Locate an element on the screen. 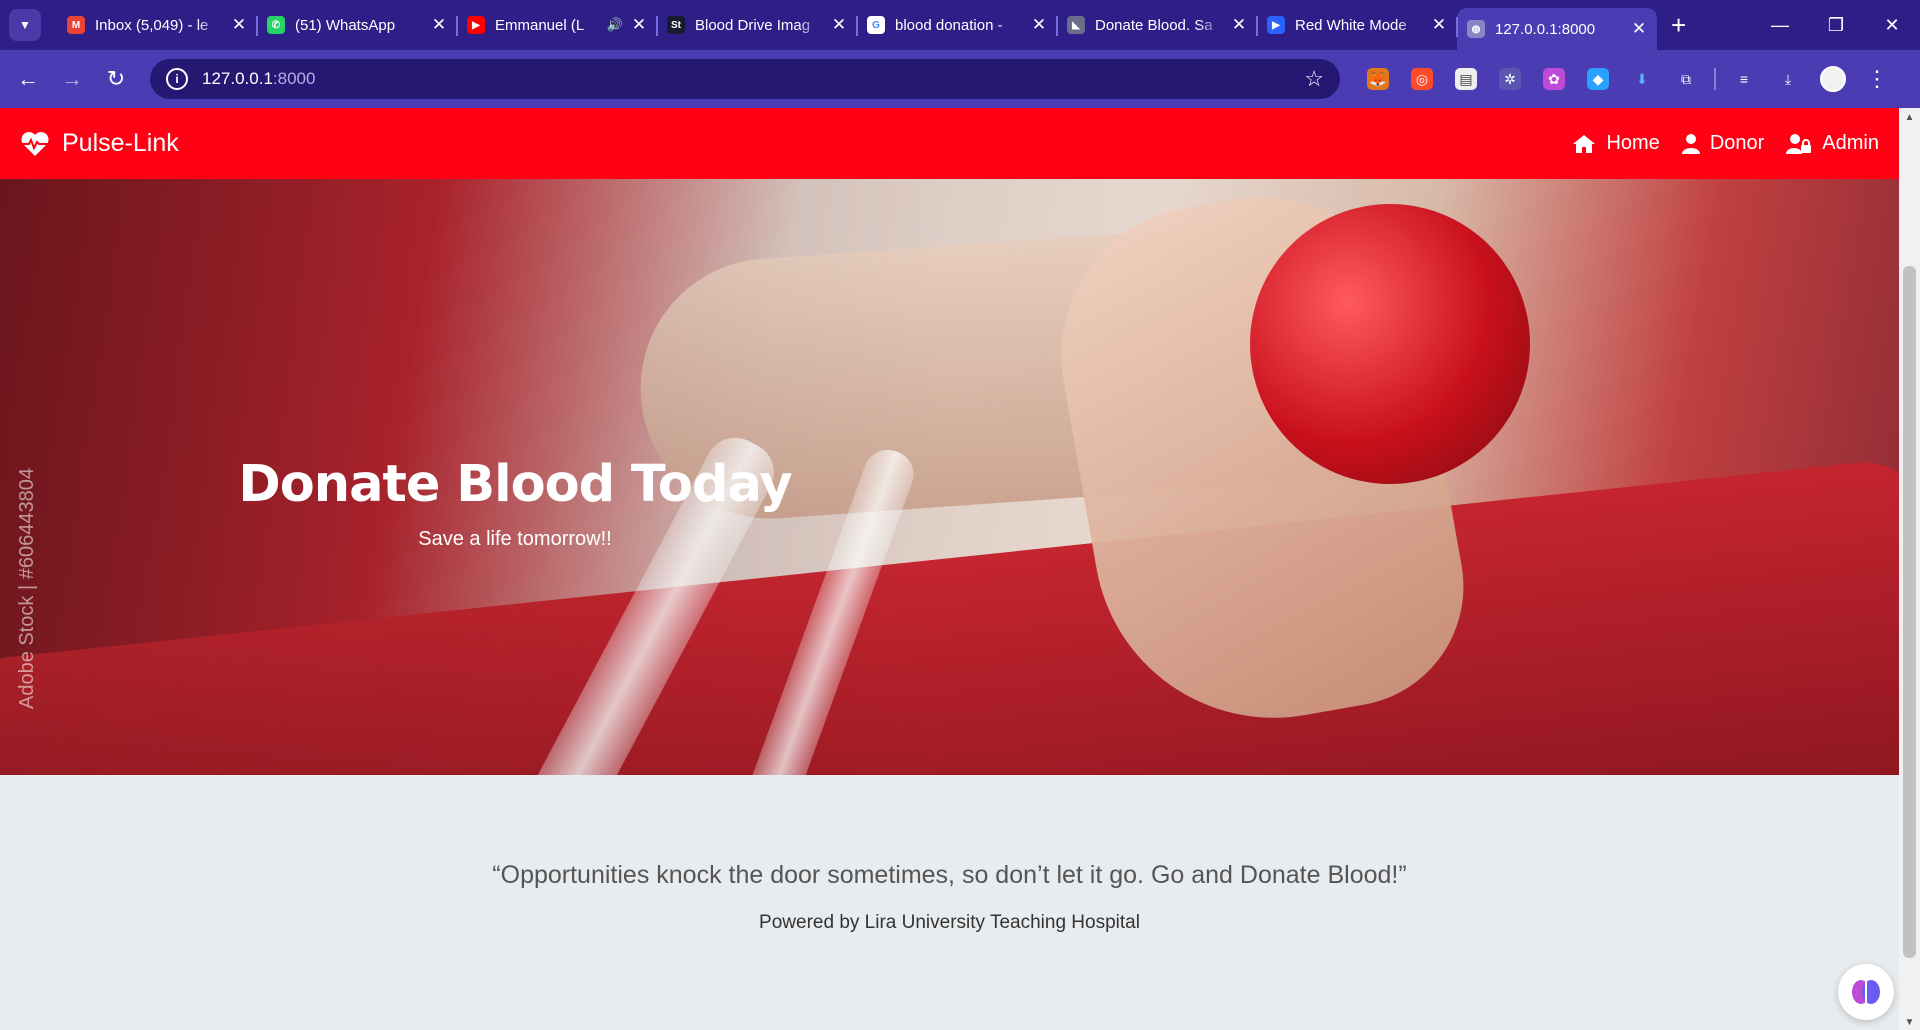 This screenshot has width=1920, height=1030. extensions-area: 🦊 ◎ ▤ ✲ ✿ ◆ ⬇ ⧉ ≡ ⤓ ⋮ is located at coordinates (1627, 79).